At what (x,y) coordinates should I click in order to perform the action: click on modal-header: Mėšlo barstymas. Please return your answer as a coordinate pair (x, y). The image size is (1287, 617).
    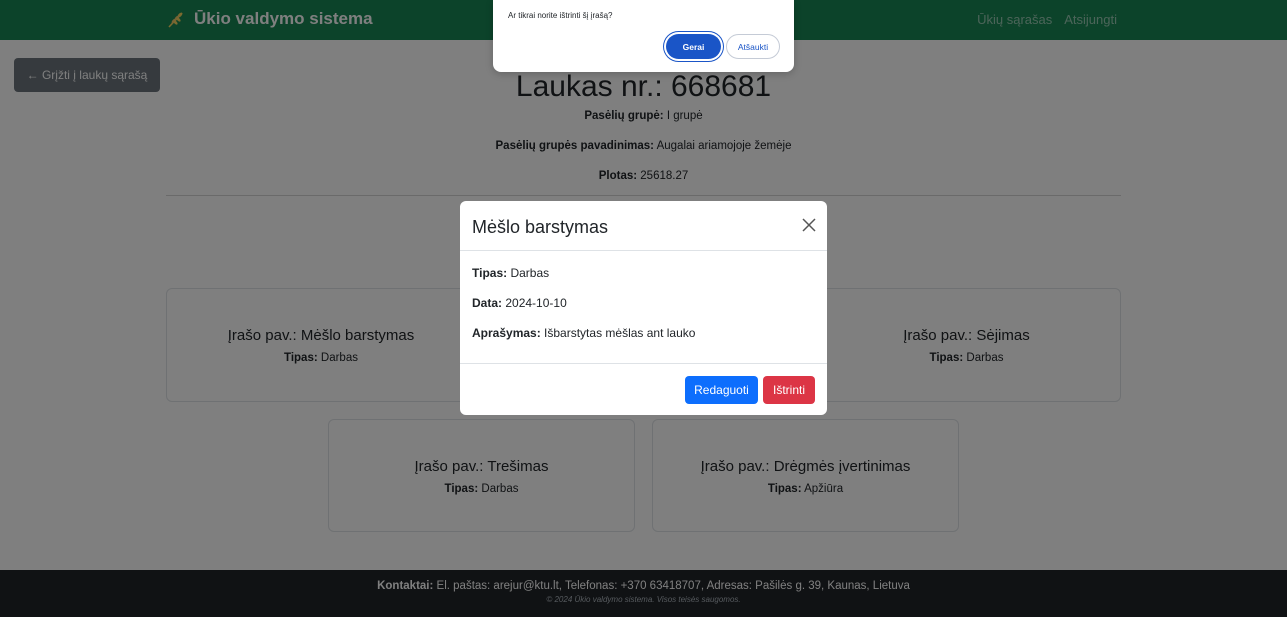
    Looking at the image, I should click on (643, 226).